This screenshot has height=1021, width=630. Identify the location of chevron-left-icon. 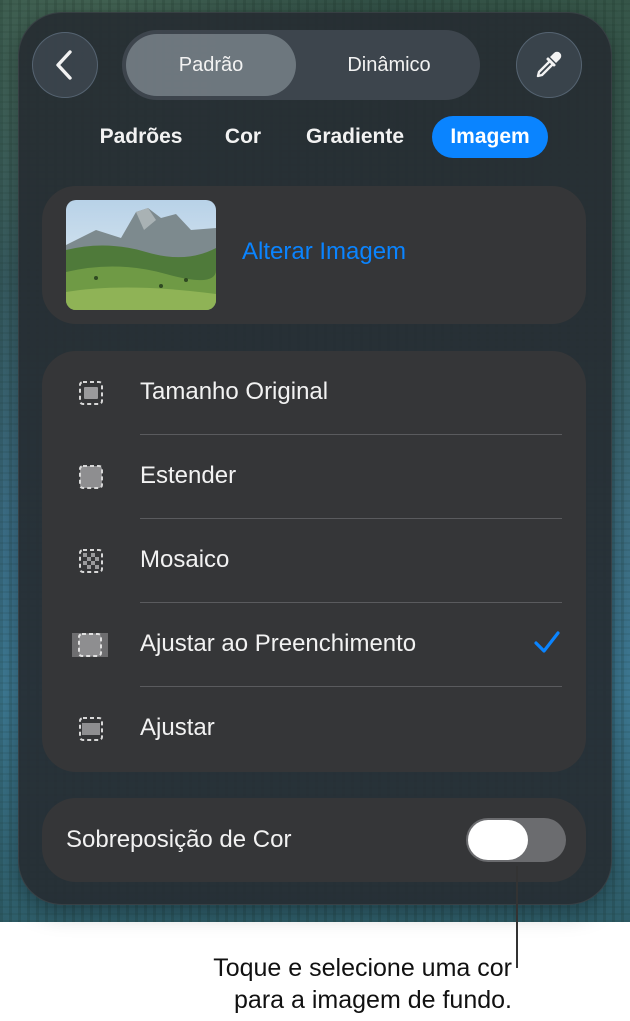
(64, 65).